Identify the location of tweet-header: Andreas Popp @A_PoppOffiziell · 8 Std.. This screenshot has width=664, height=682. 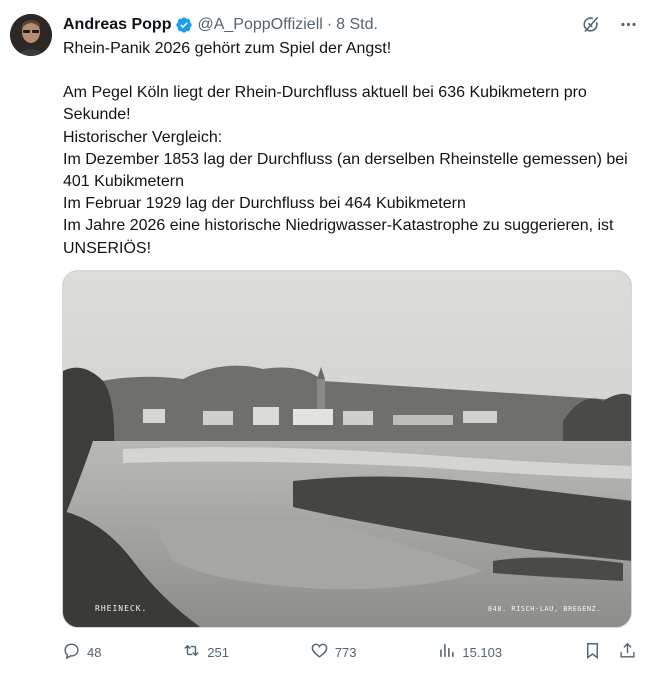
(220, 25).